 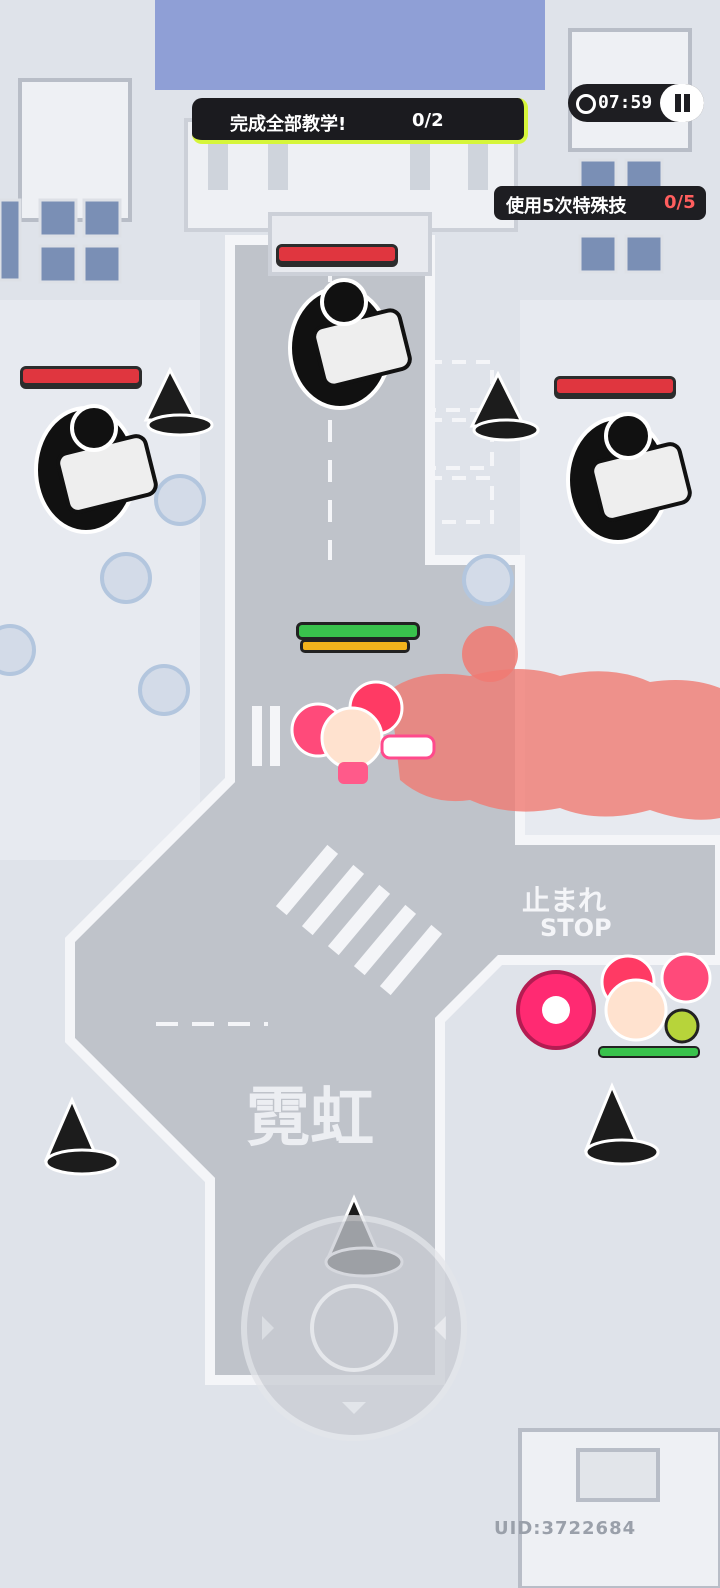 What do you see at coordinates (682, 103) in the screenshot?
I see `pause-button` at bounding box center [682, 103].